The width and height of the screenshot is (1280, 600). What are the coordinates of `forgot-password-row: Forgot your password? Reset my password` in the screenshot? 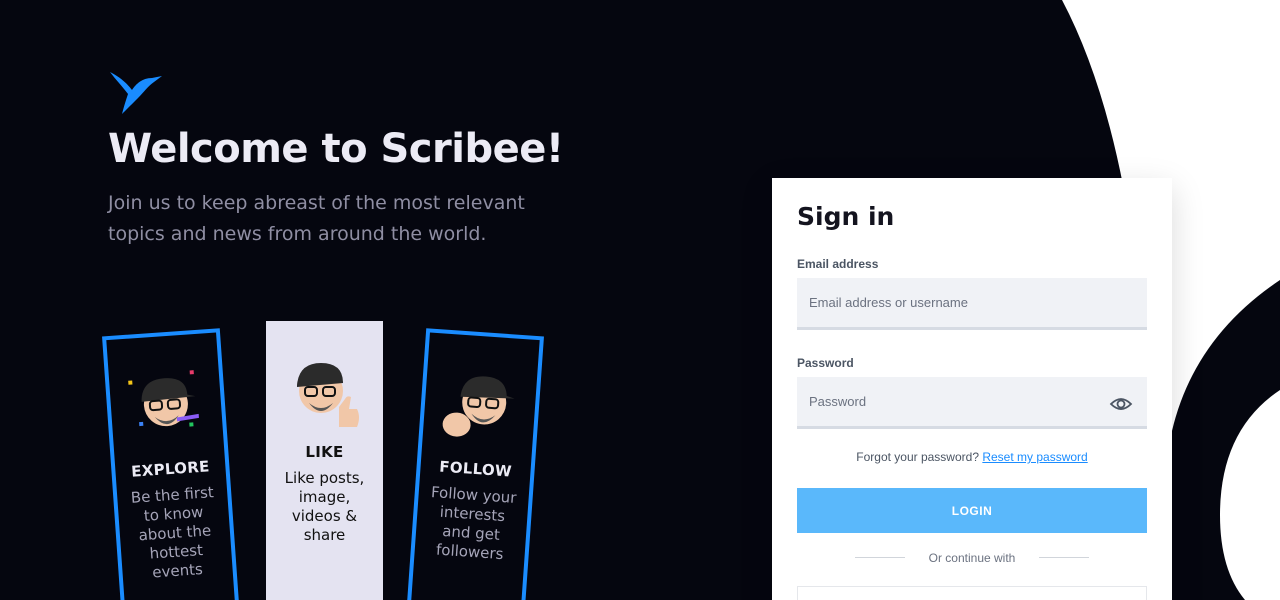 It's located at (972, 457).